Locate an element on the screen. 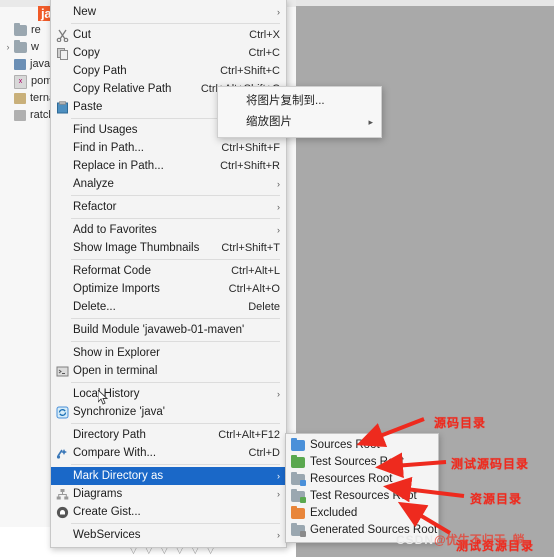 This screenshot has height=557, width=554. menu-item-shortcut: Ctrl+Alt+F12 is located at coordinates (249, 435).